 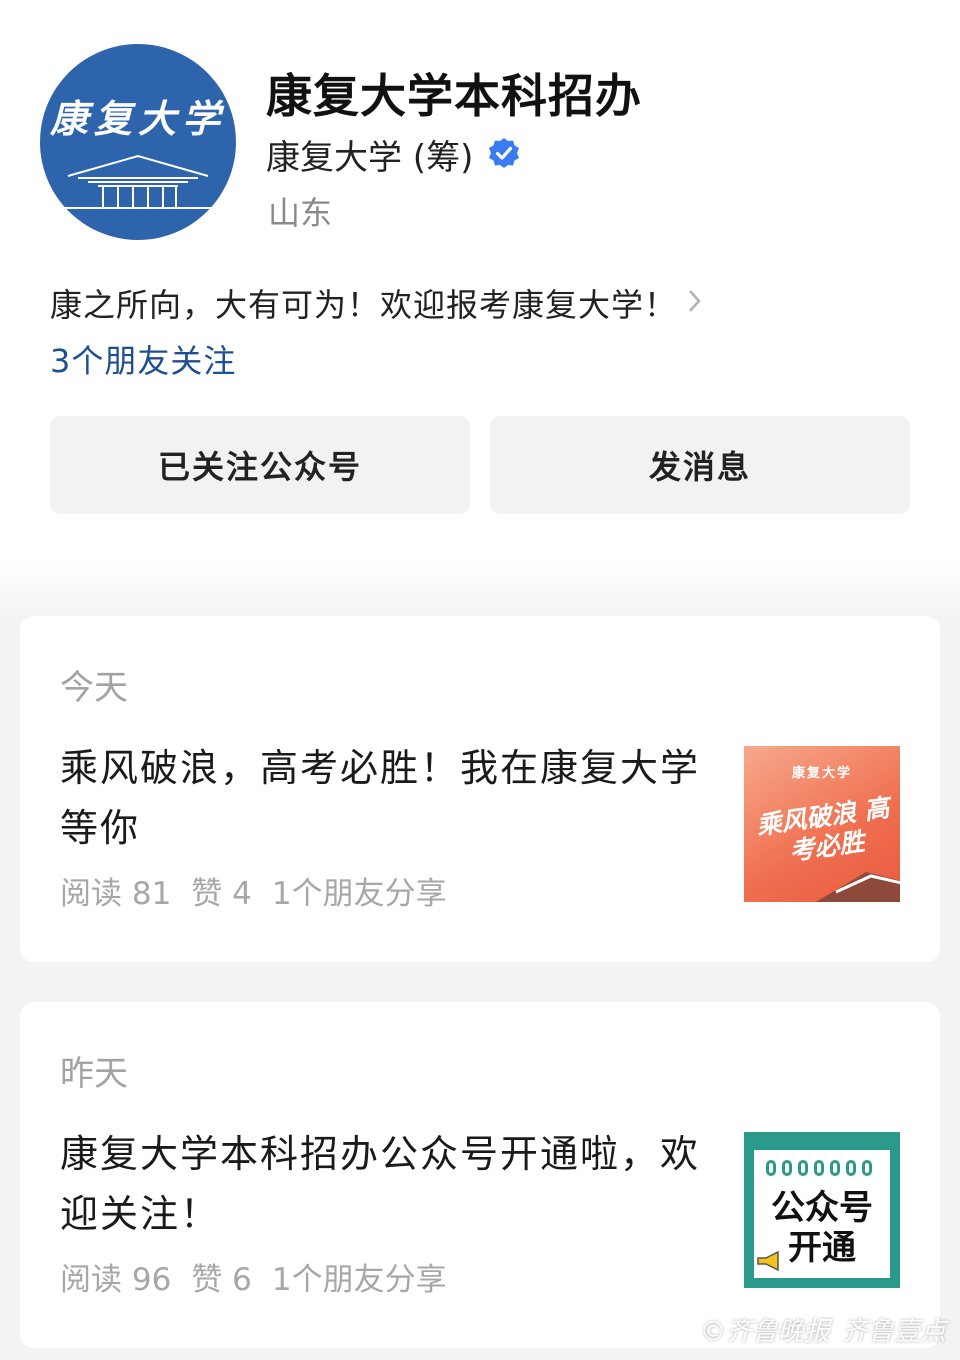 I want to click on notepad-illustration: 公众号 开通, so click(x=822, y=1214).